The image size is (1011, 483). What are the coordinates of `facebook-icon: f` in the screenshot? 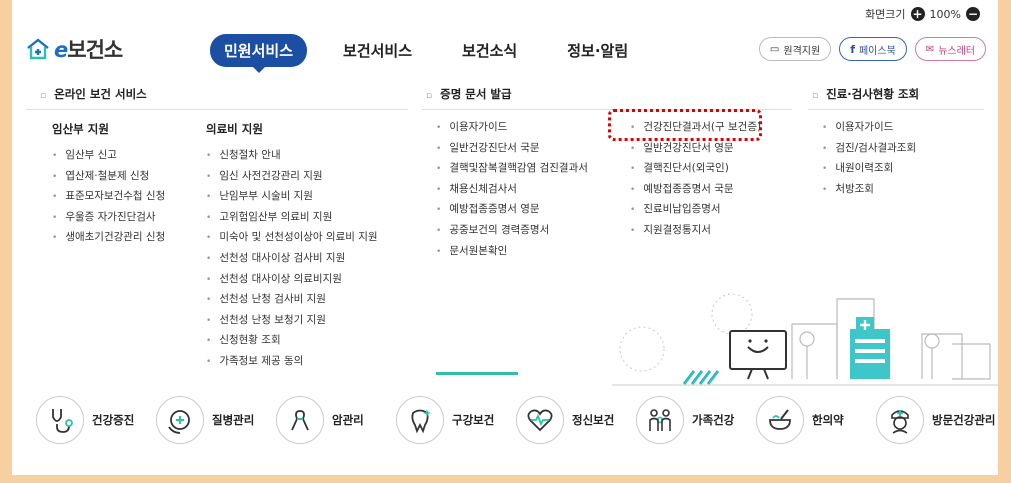 It's located at (852, 49).